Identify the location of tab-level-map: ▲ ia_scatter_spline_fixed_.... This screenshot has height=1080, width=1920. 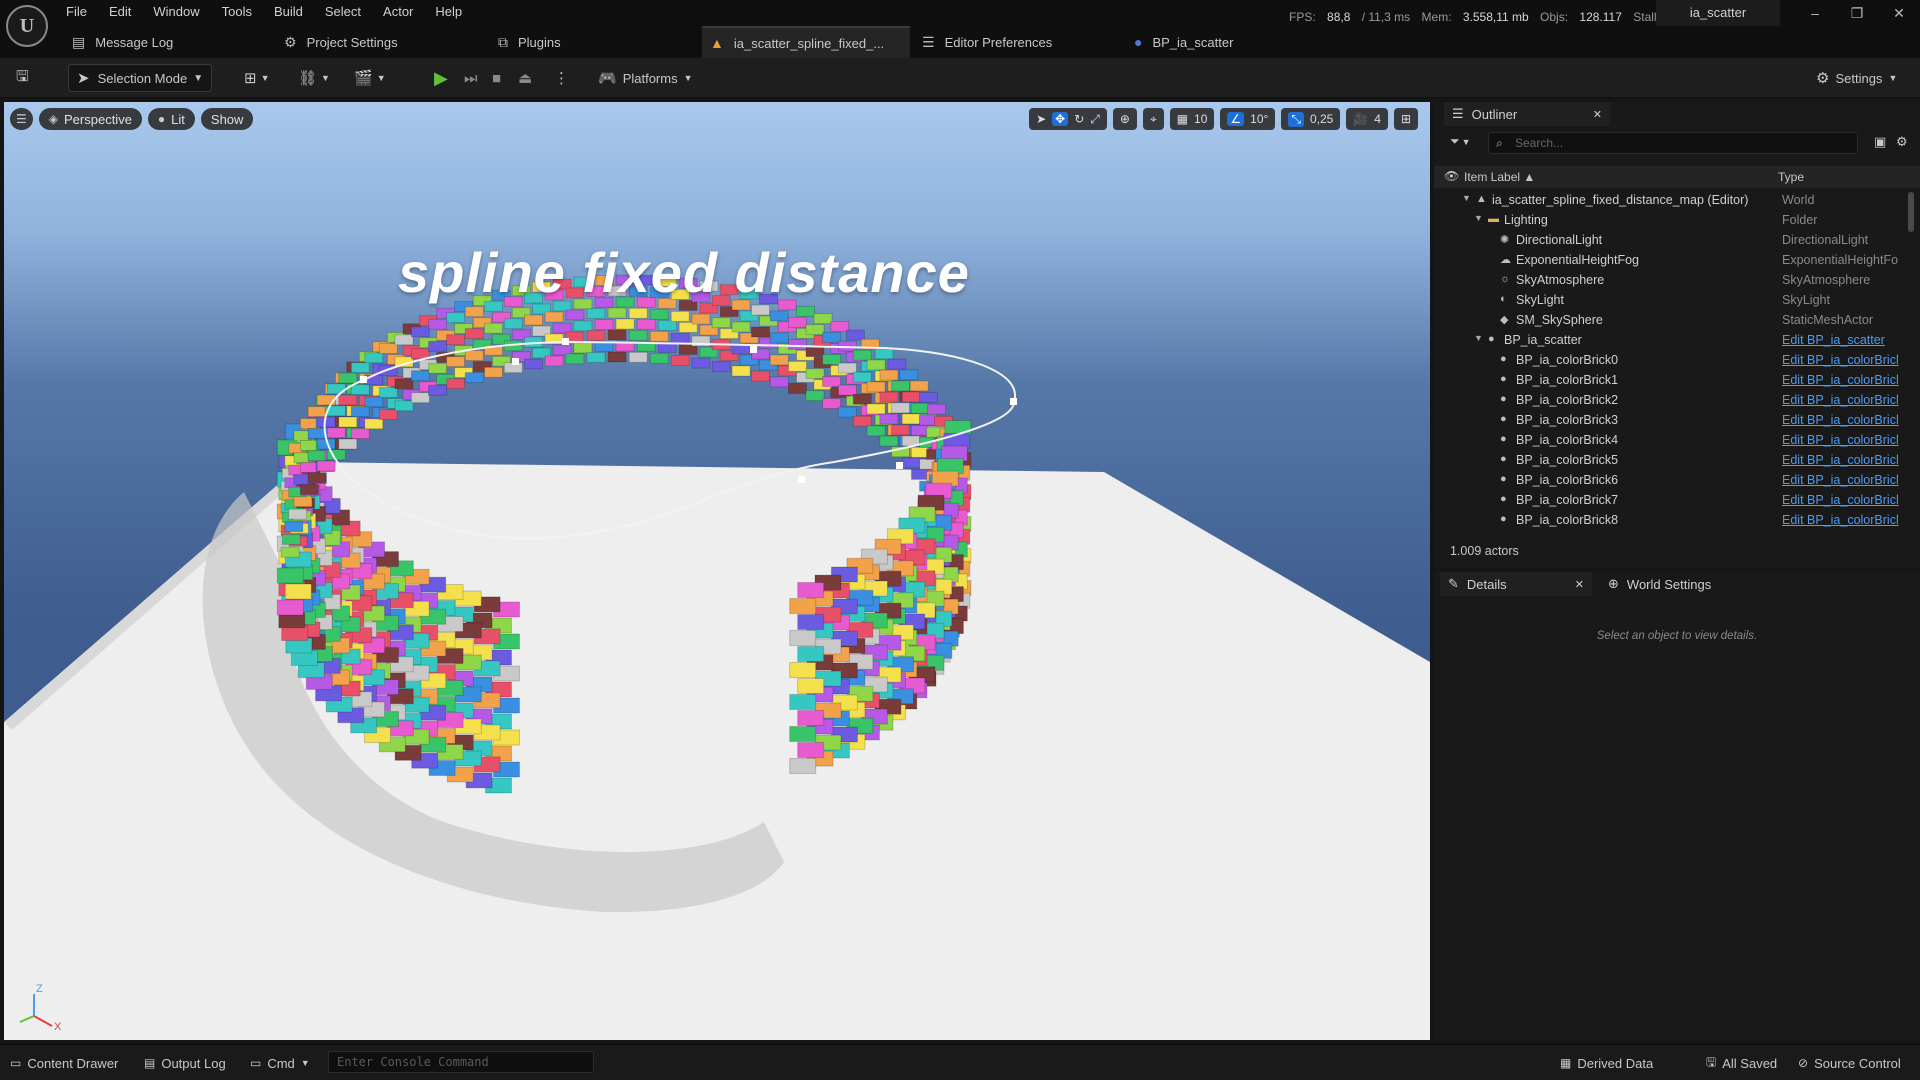
(806, 42).